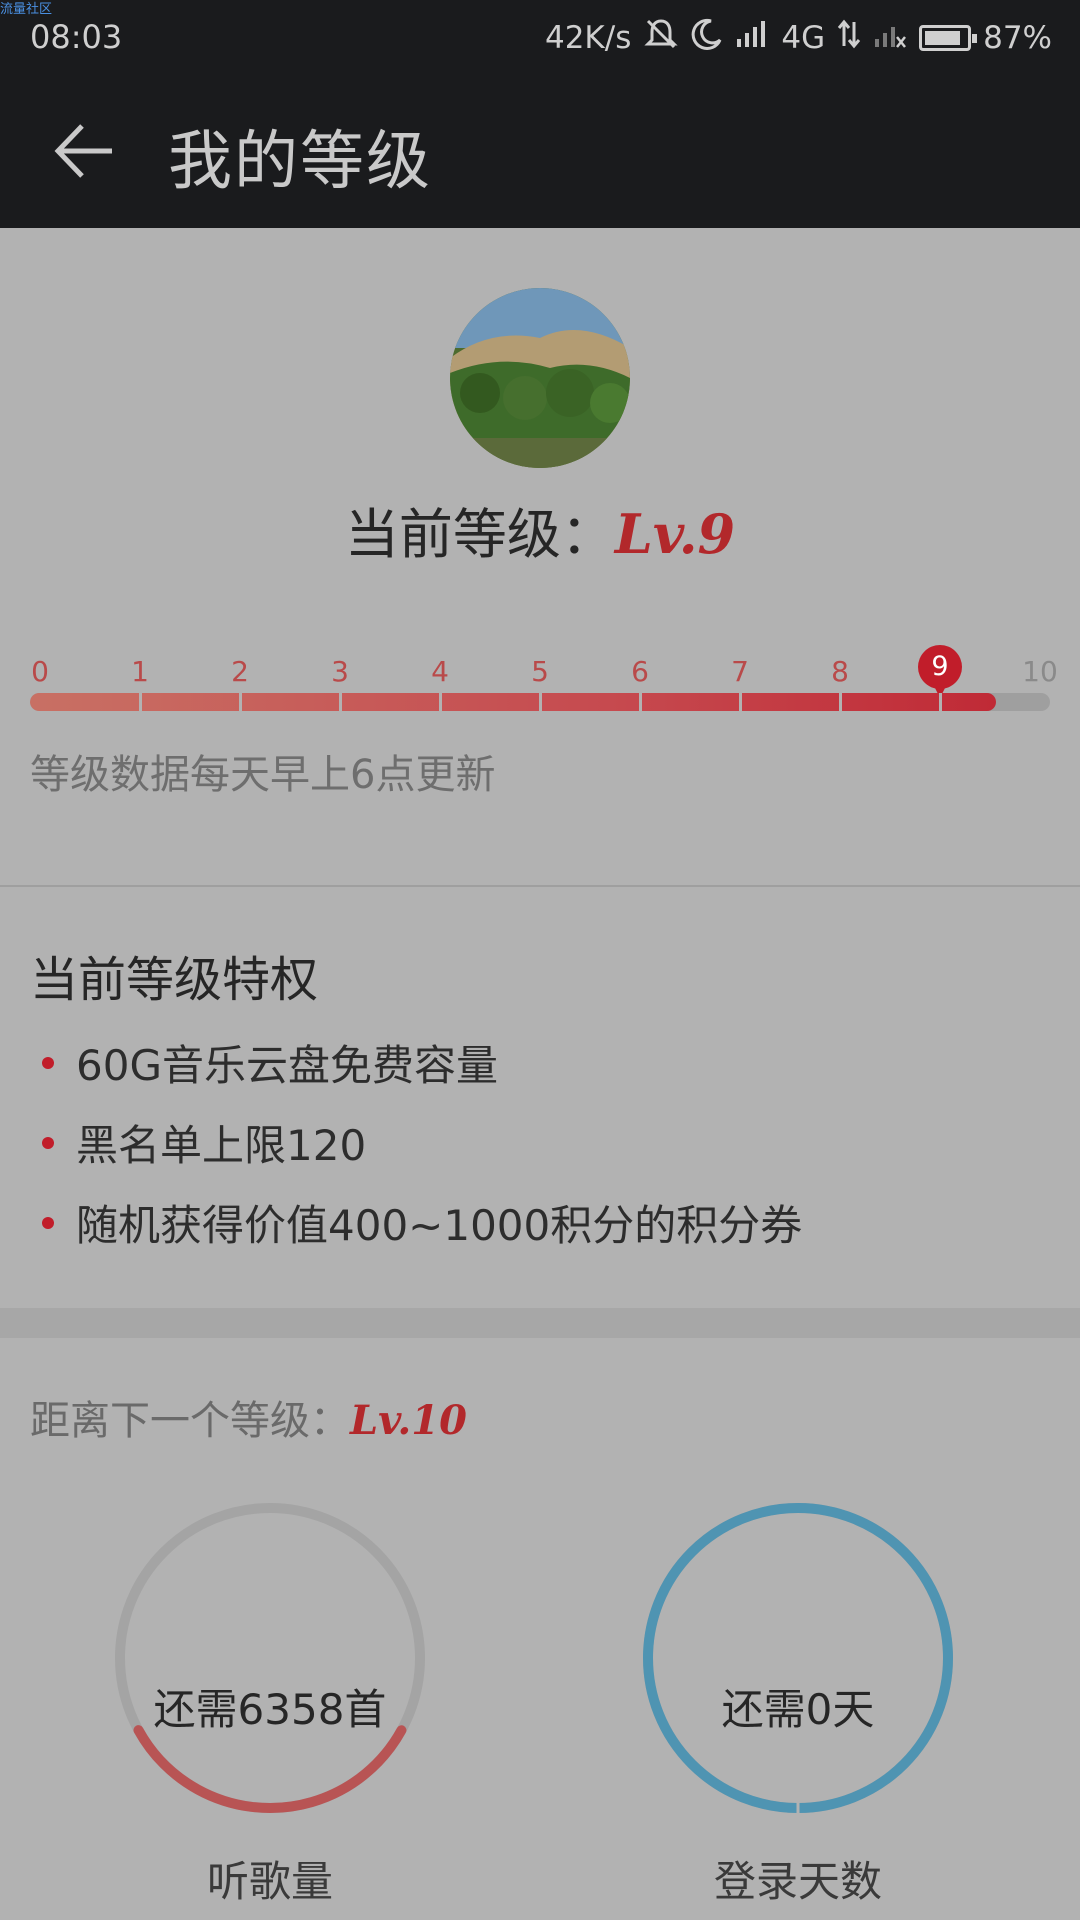 This screenshot has width=1080, height=1920. I want to click on watermark-text: 流量社区, so click(26, 9).